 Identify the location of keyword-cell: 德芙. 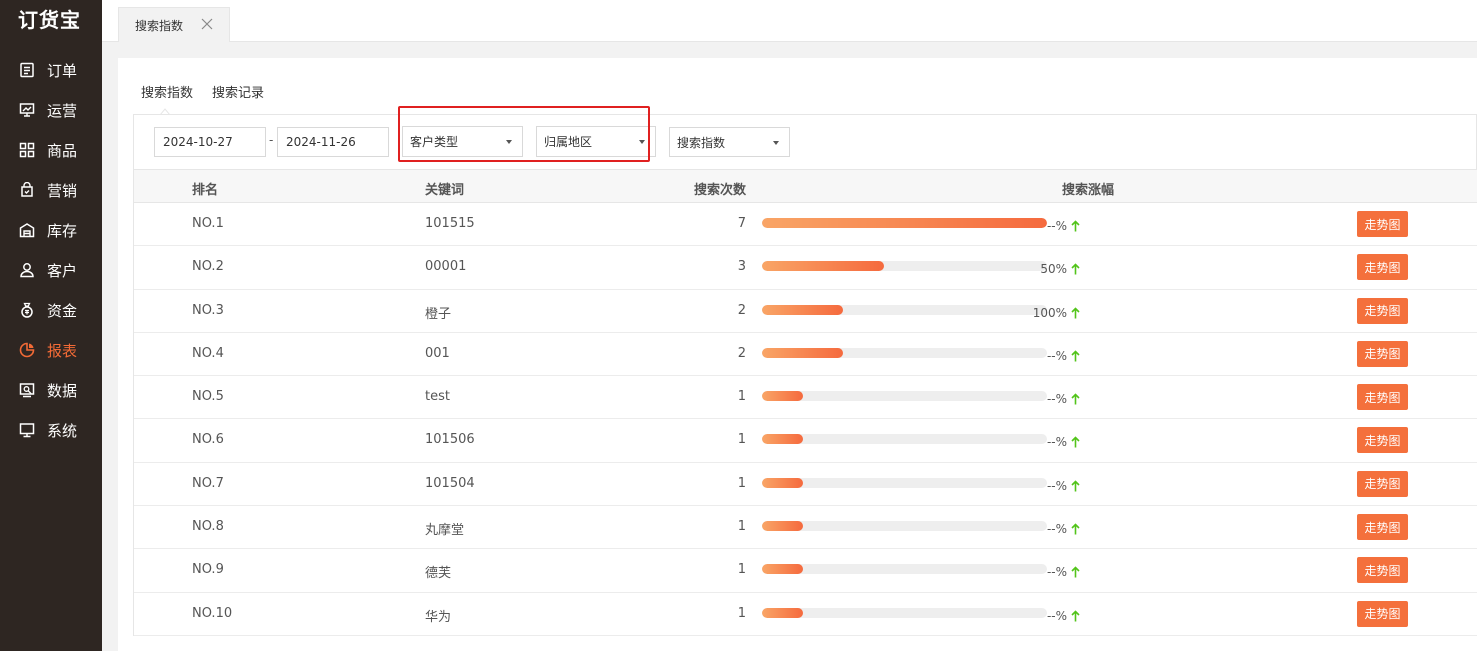
(438, 574).